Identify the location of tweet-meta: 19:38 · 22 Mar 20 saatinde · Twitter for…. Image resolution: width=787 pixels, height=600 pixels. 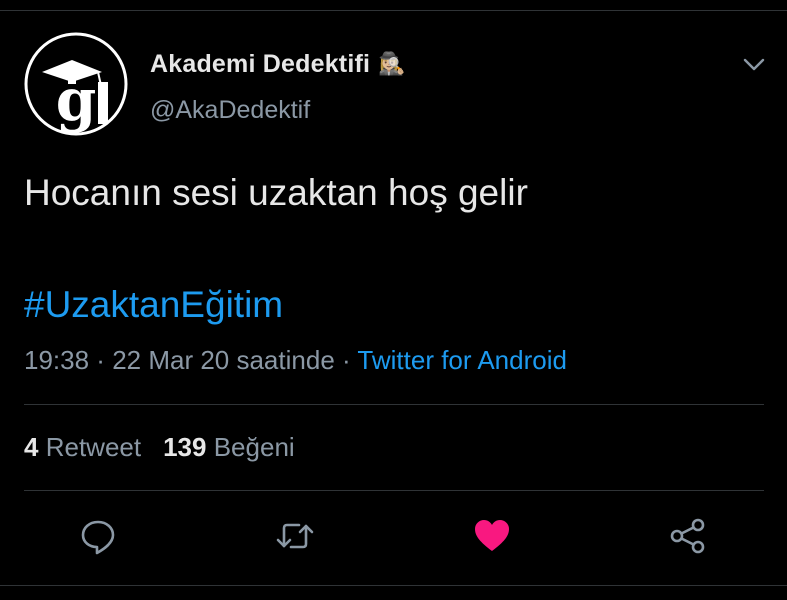
(295, 360).